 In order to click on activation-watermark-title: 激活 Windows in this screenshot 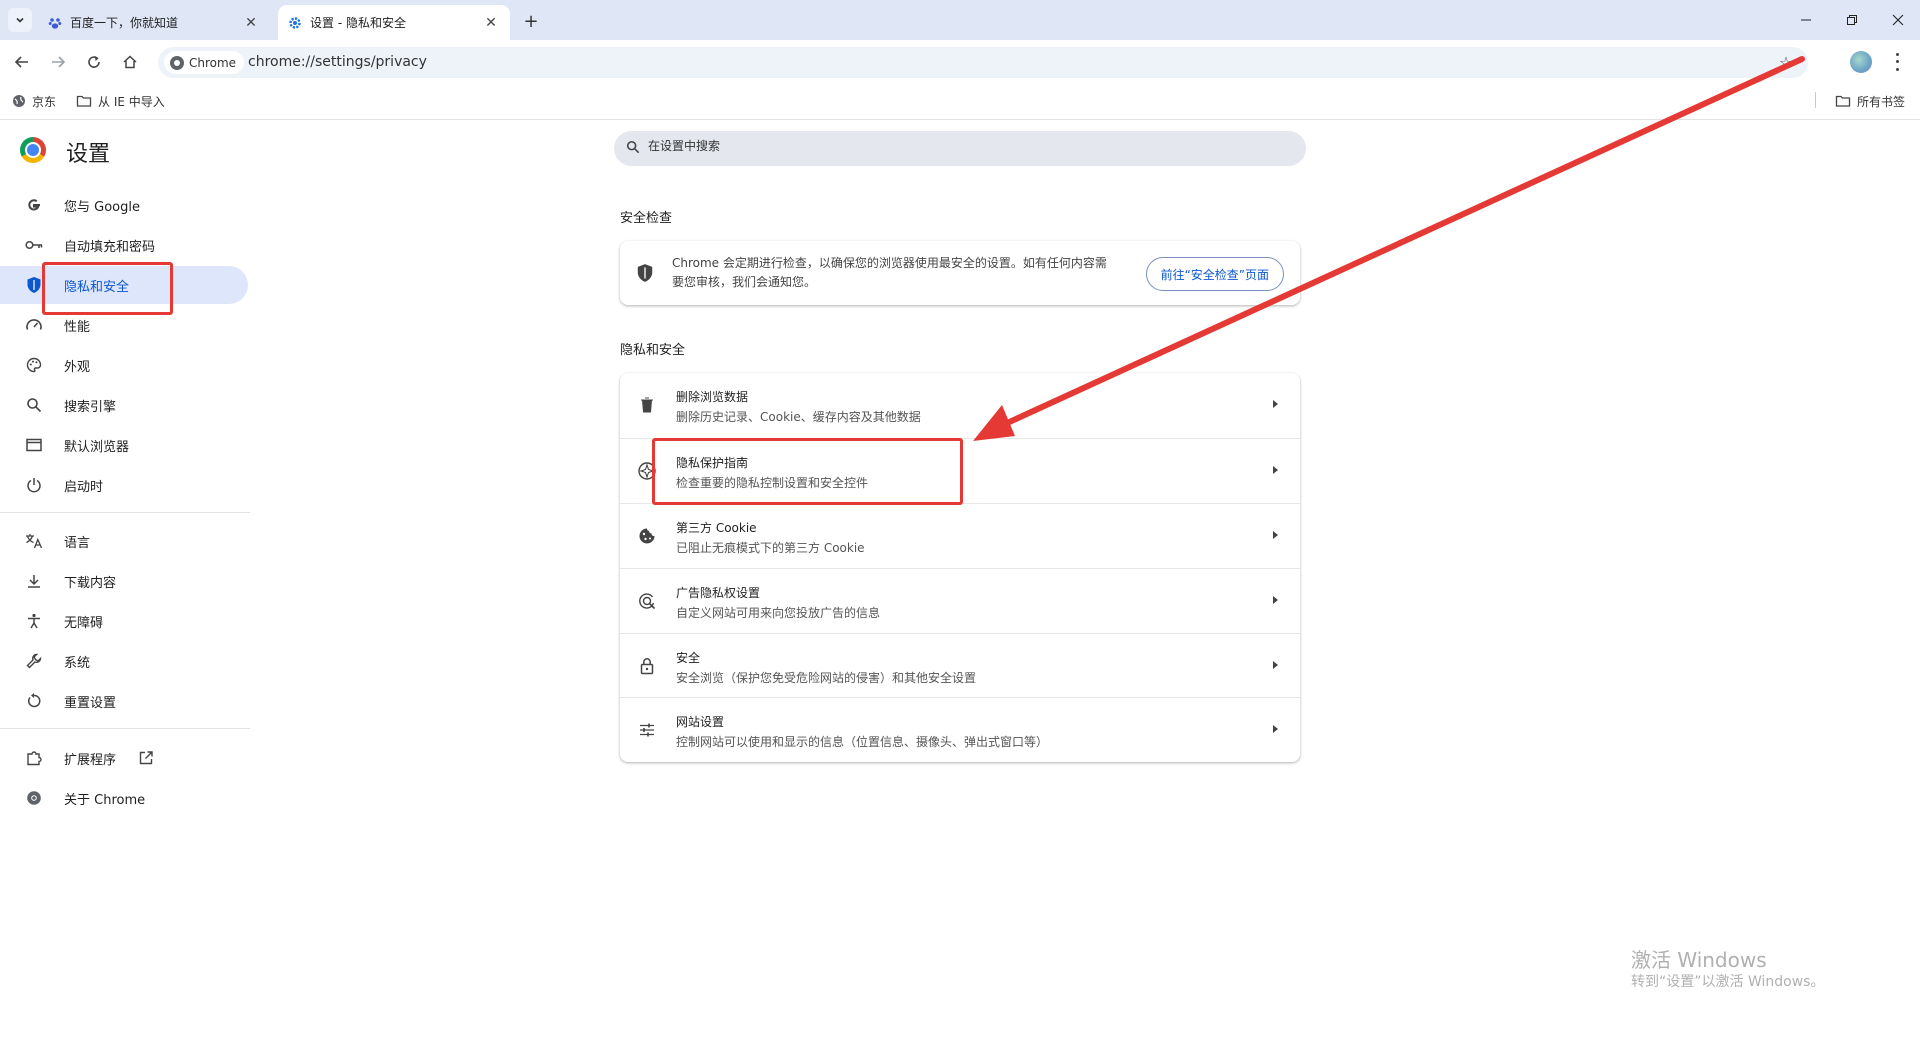, I will do `click(1699, 960)`.